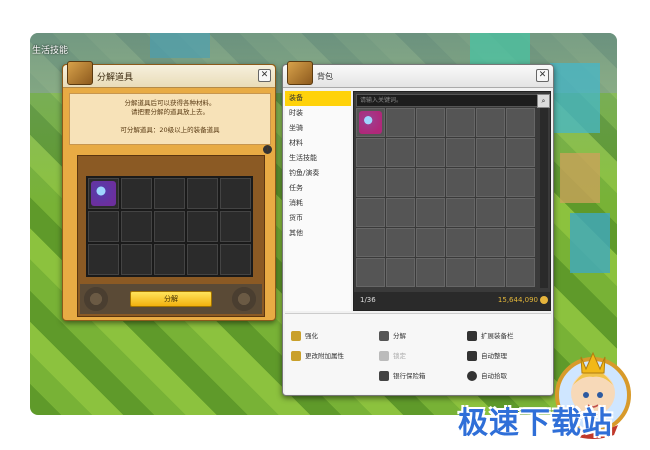 This screenshot has width=650, height=450. What do you see at coordinates (171, 299) in the screenshot?
I see `disassemble-button: 分解` at bounding box center [171, 299].